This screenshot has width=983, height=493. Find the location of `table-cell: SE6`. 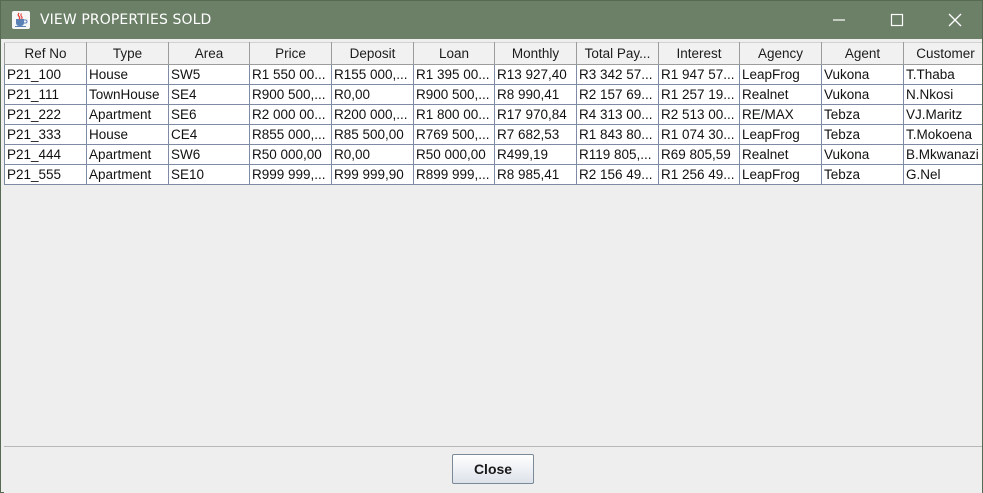

table-cell: SE6 is located at coordinates (209, 114).